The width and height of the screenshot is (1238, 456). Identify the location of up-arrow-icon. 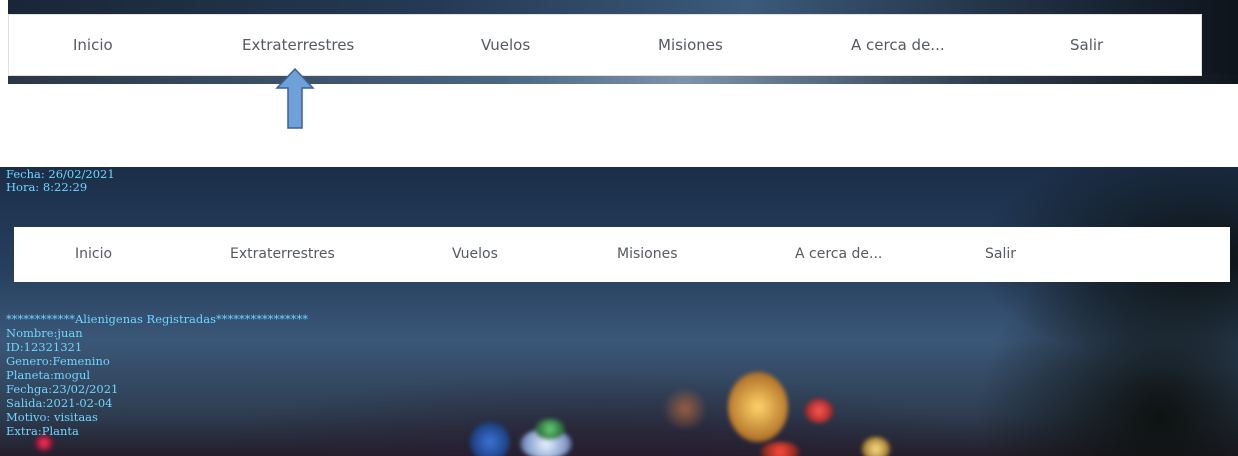
(295, 98).